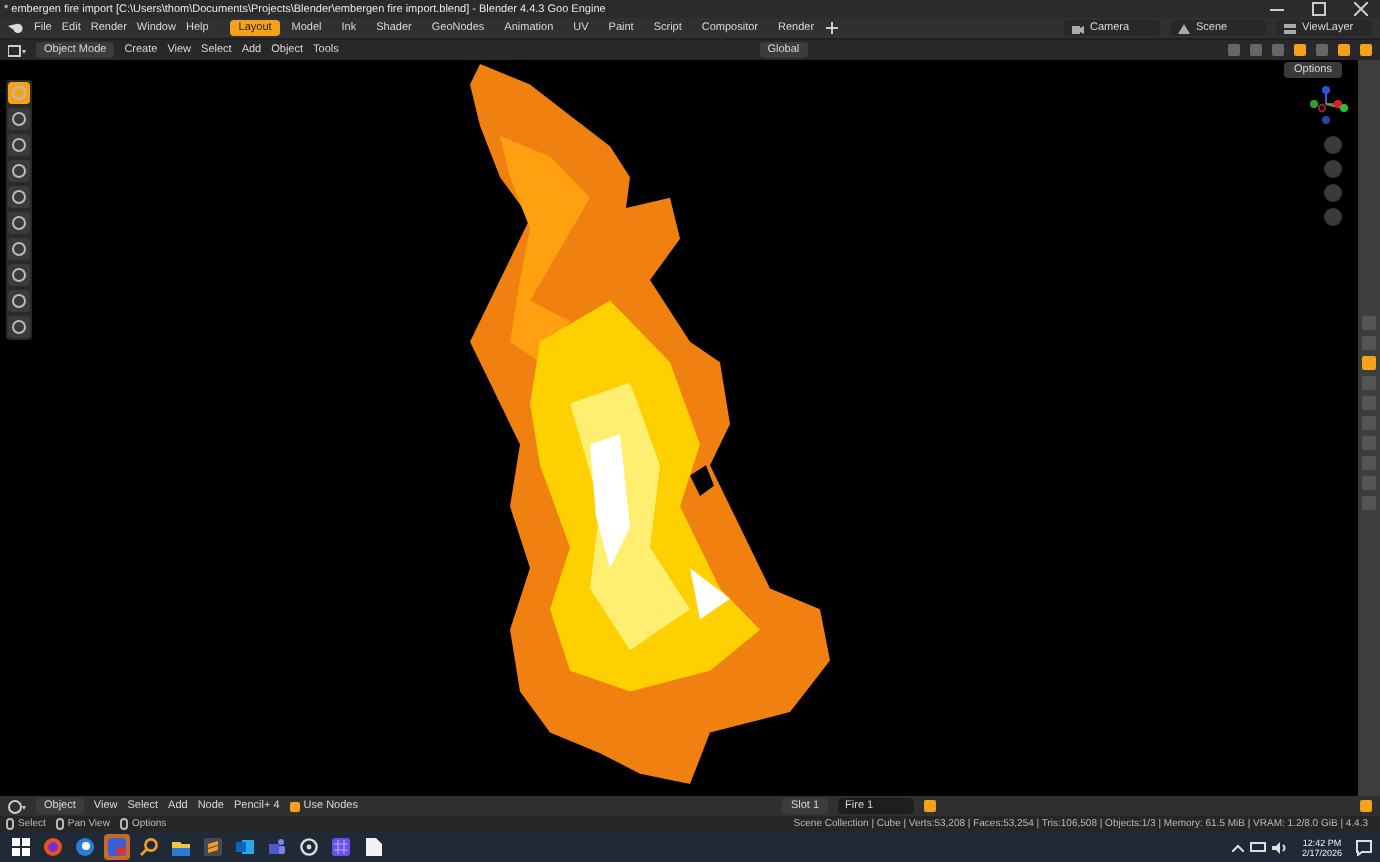  What do you see at coordinates (1361, 9) in the screenshot?
I see `close-icon` at bounding box center [1361, 9].